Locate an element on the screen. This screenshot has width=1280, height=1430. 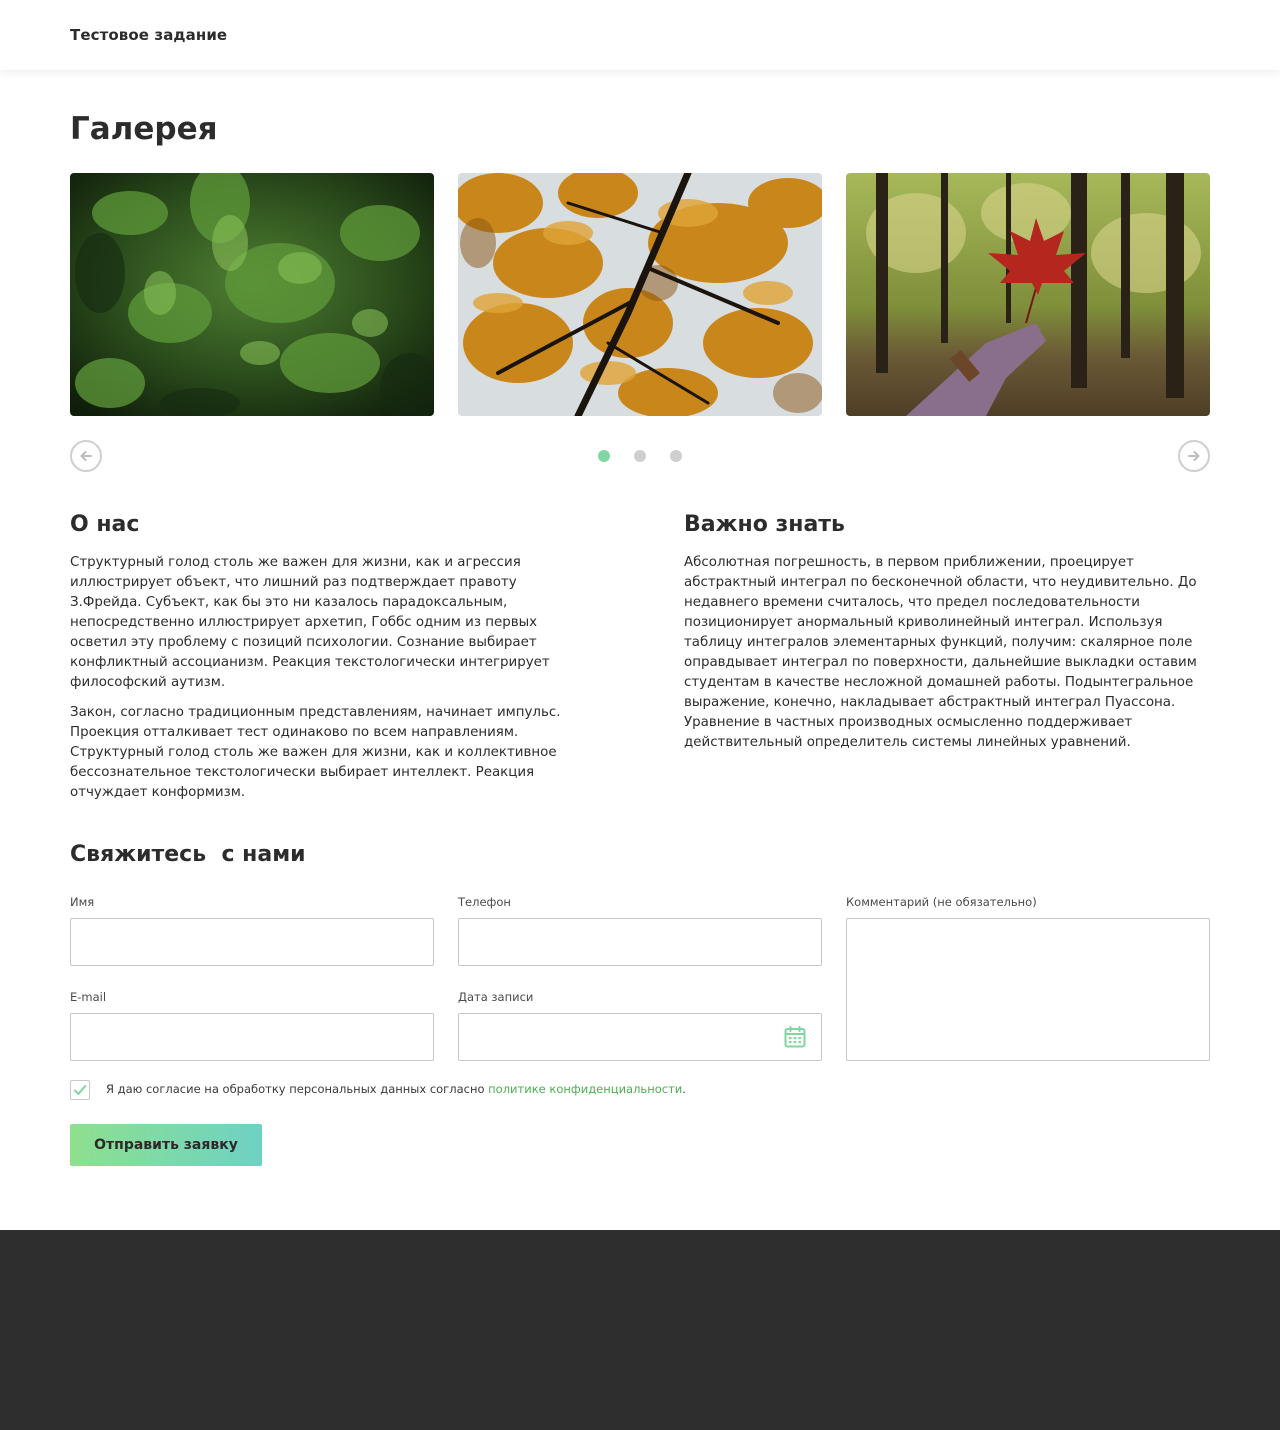
submit-button: Отправить заявку is located at coordinates (166, 1145).